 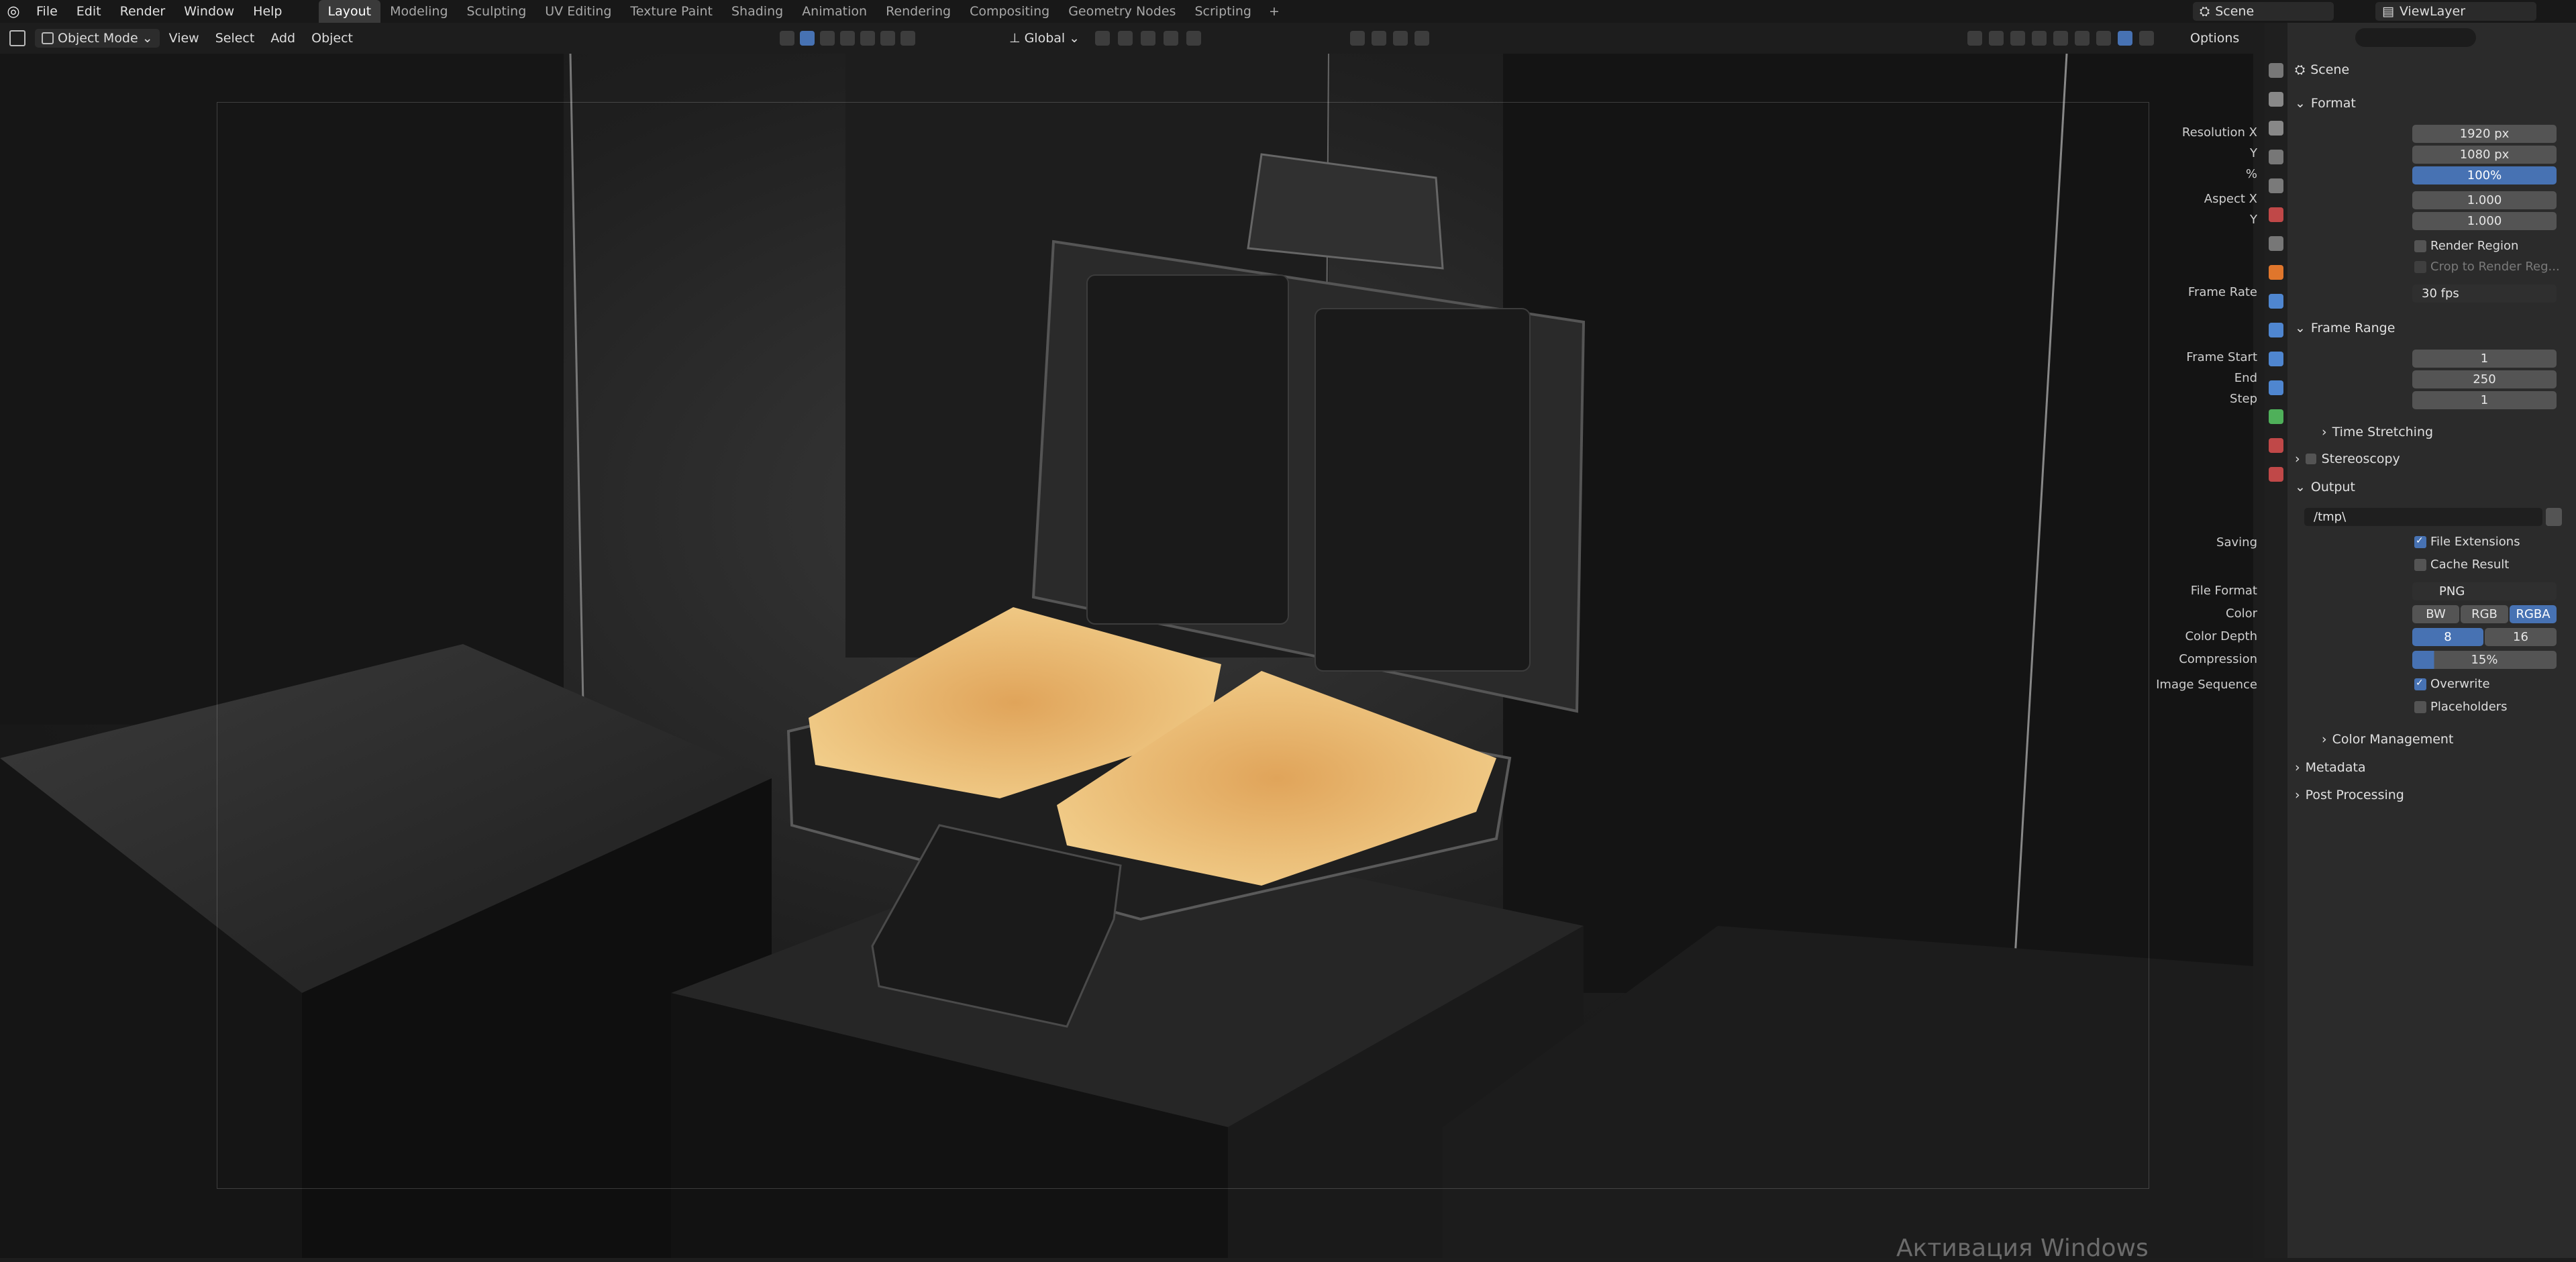 I want to click on tab-shading: Shading, so click(x=757, y=11).